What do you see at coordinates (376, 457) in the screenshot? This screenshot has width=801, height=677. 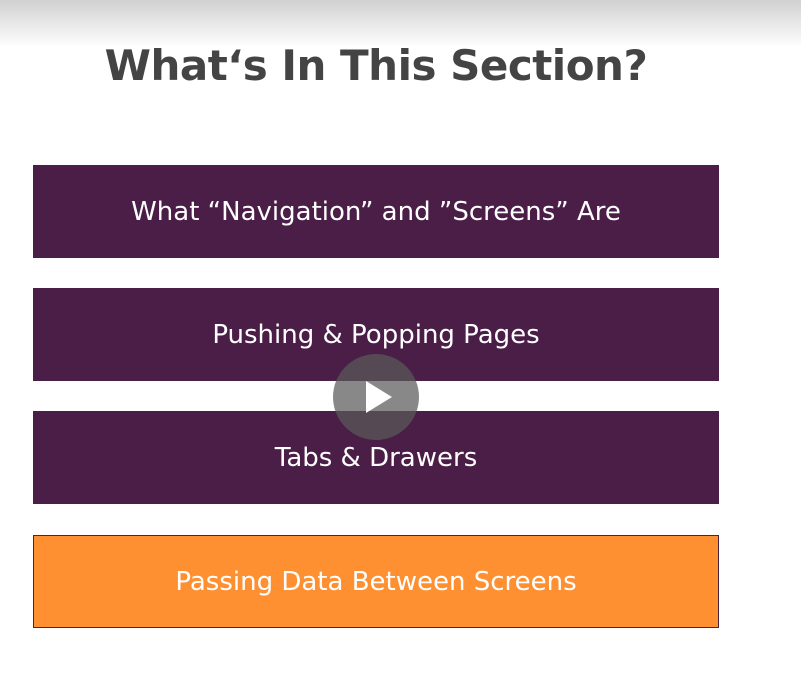 I see `section-item-label: Tabs & Drawers` at bounding box center [376, 457].